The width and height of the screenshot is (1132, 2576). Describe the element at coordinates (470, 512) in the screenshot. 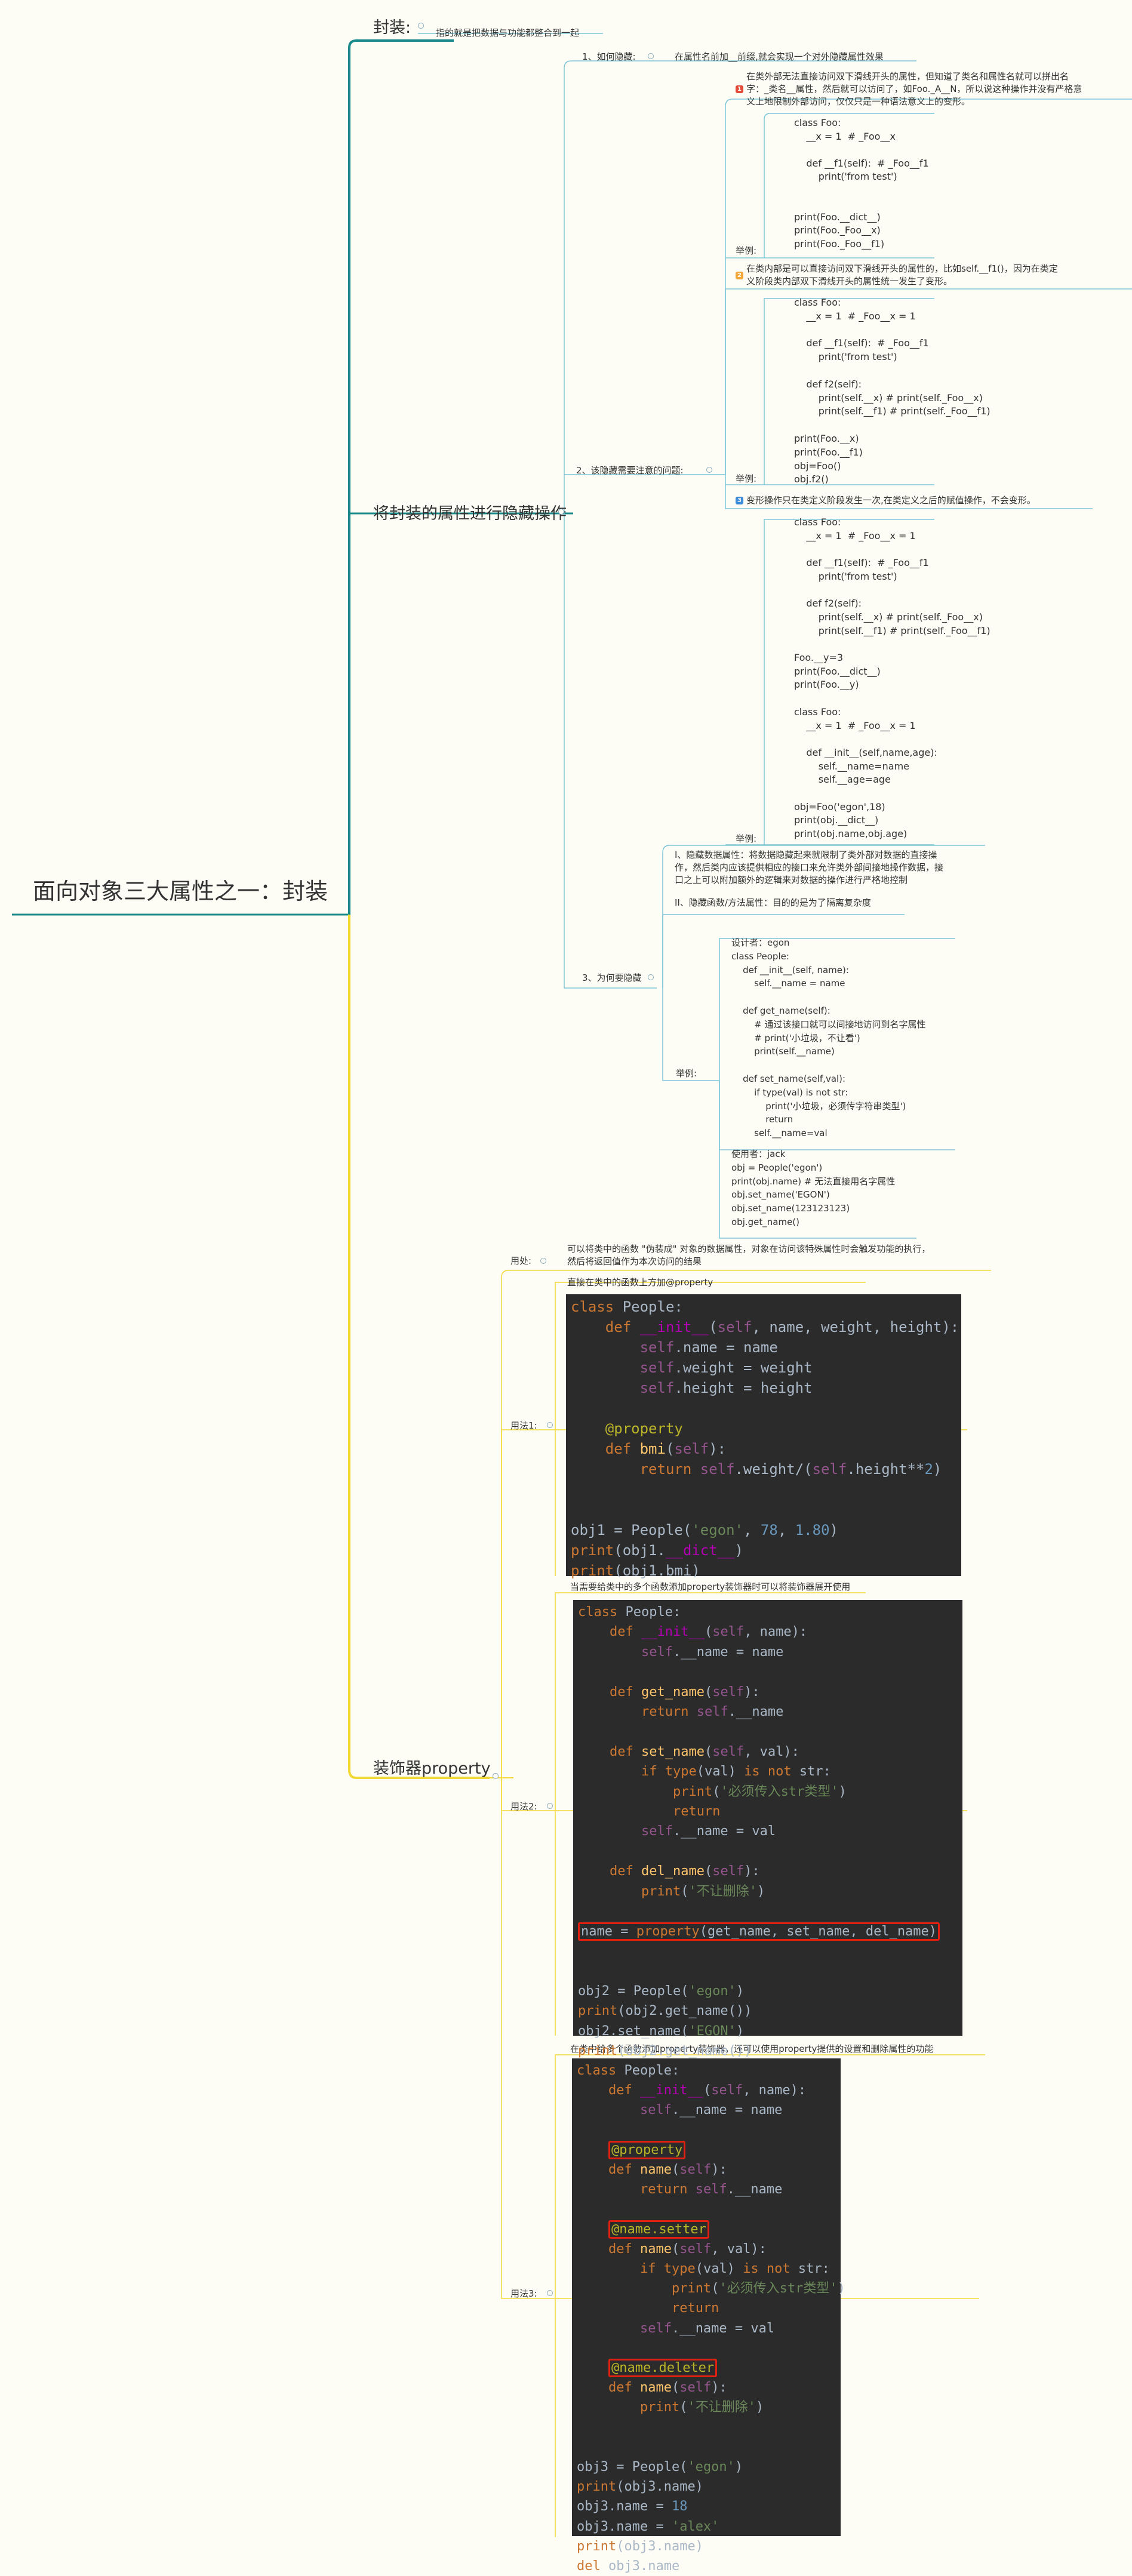

I see `branch-hide-attrs-title: 将封装的属性进行隐藏操作` at that location.